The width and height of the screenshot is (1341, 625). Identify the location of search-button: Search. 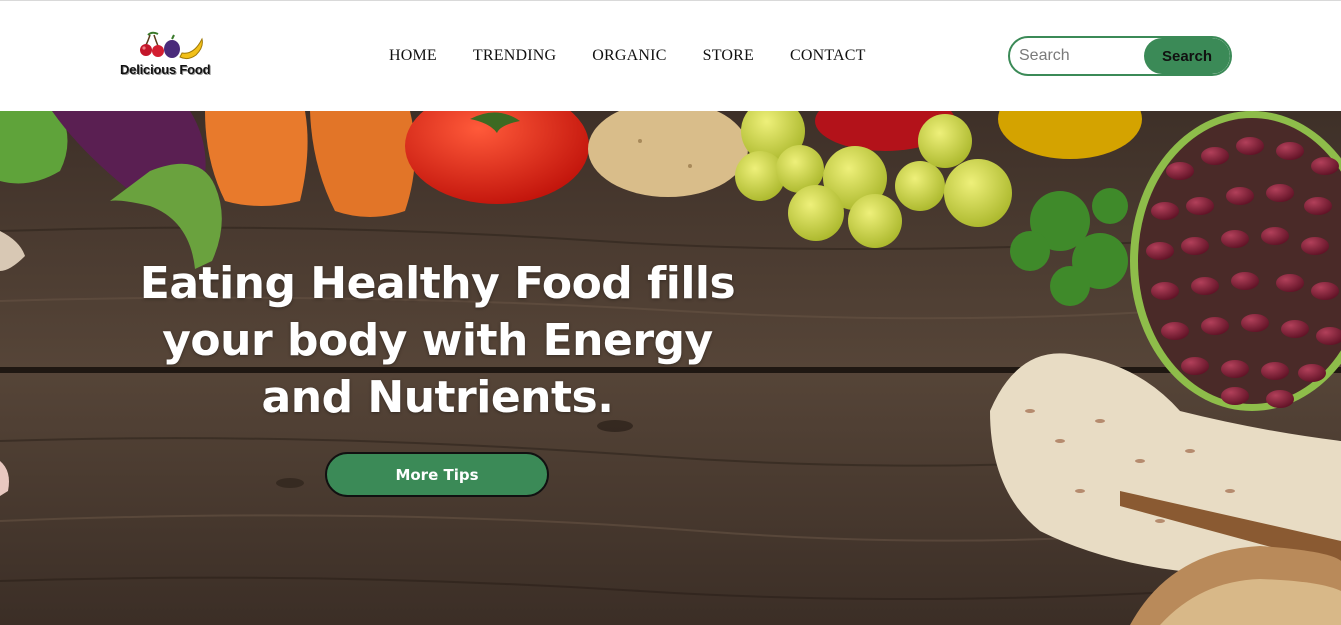
(1187, 56).